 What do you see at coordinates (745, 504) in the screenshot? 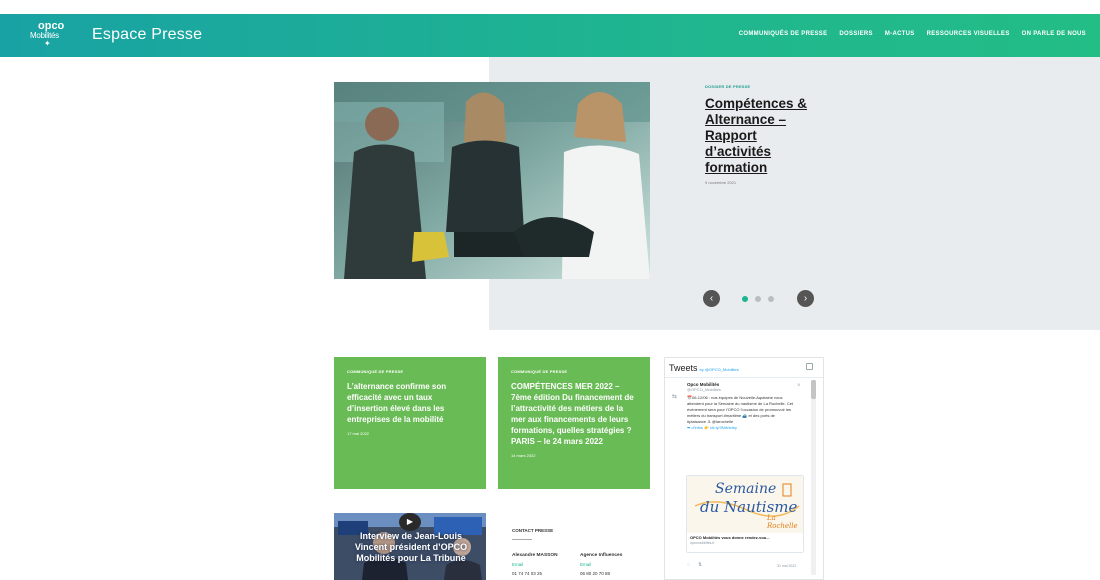
I see `tweet-card-image: Semaine du Nautisme La Rochelle` at bounding box center [745, 504].